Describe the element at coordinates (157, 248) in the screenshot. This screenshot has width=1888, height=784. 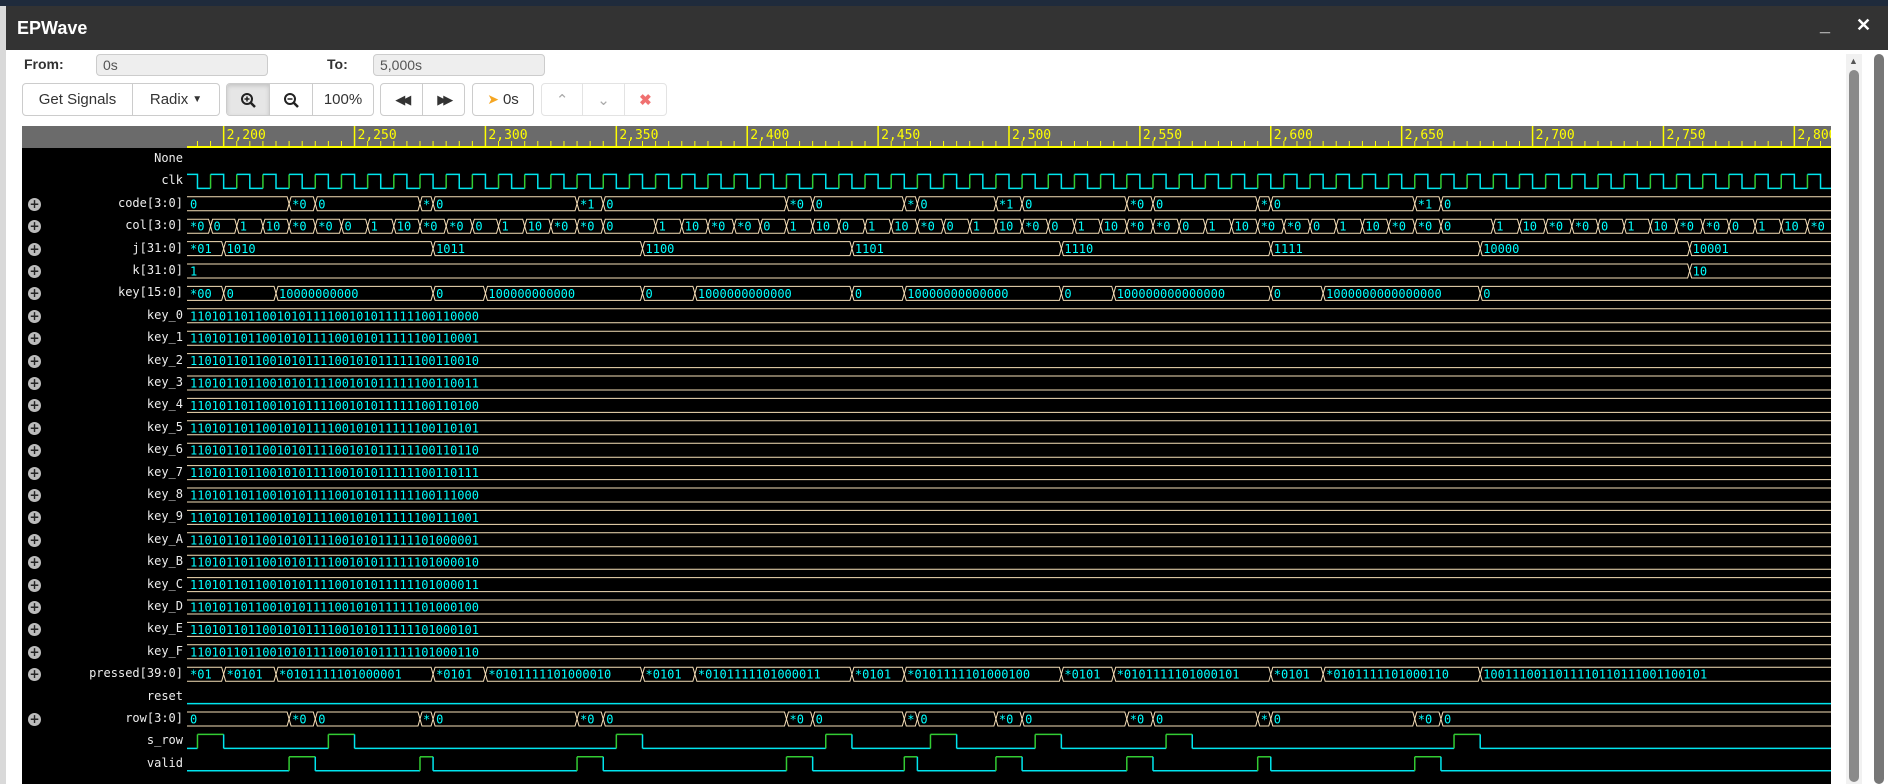
I see `signal-name: j[31:0]` at that location.